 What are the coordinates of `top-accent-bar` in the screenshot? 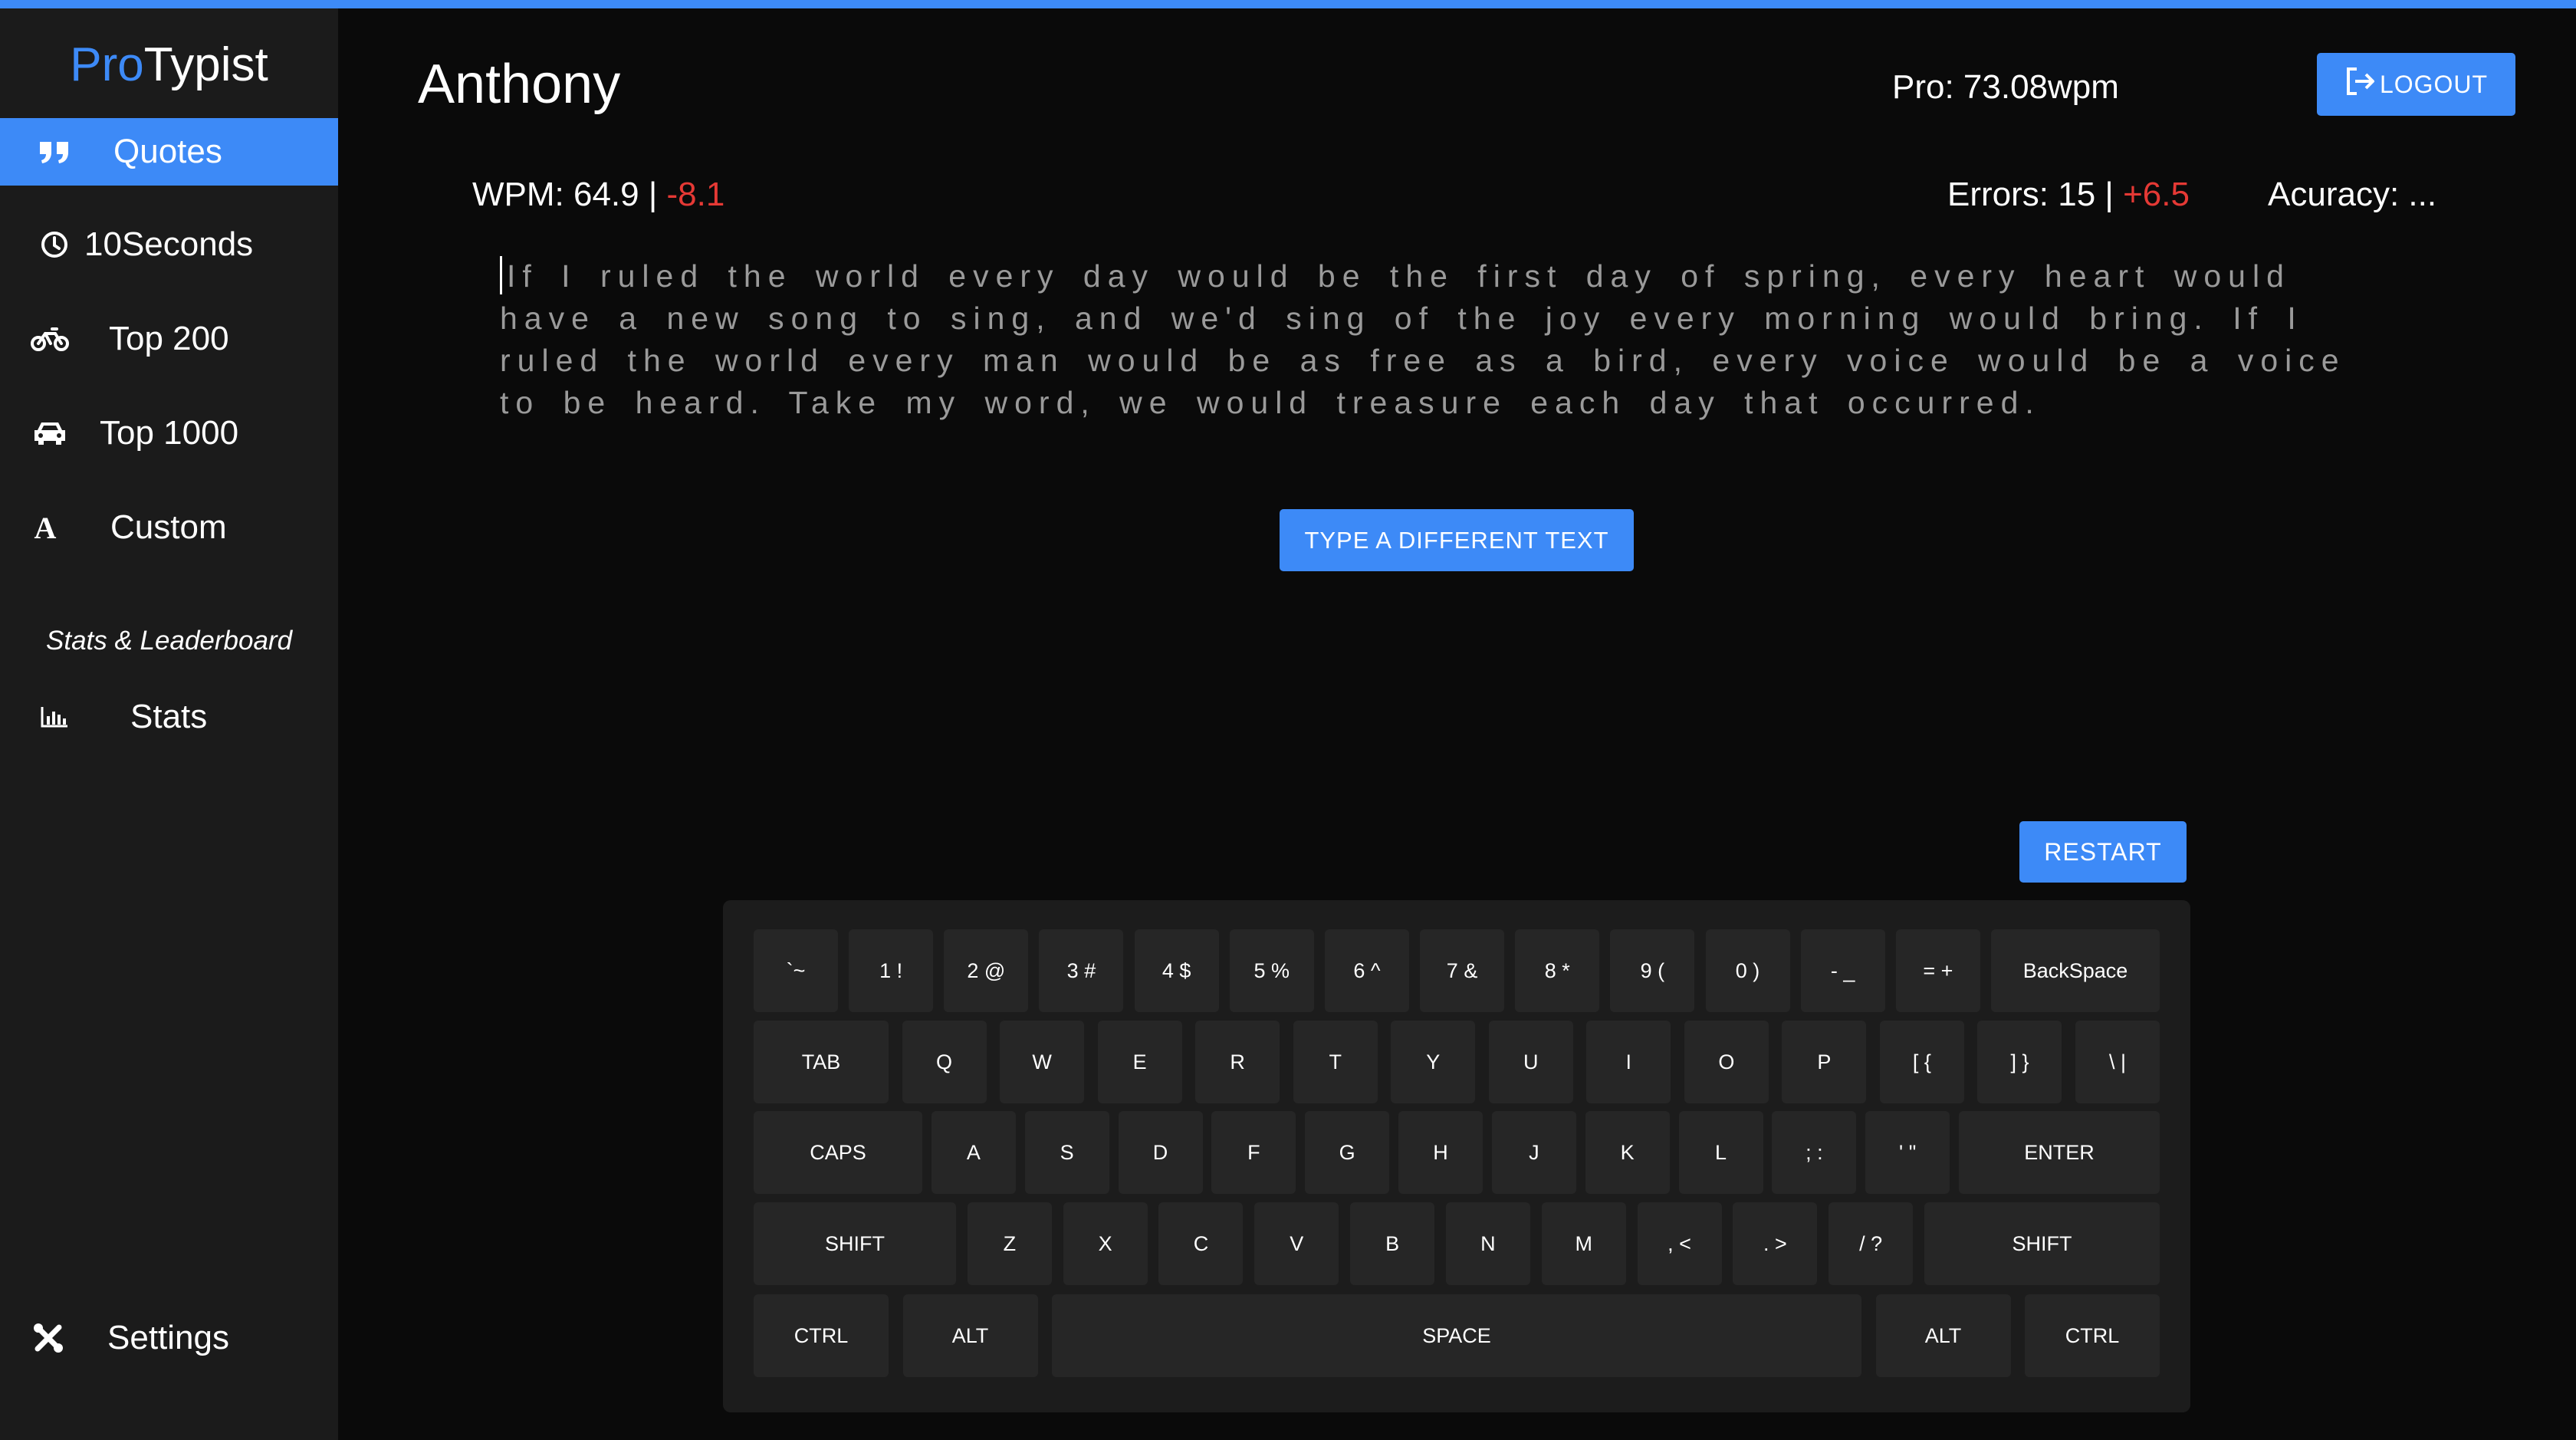 It's located at (1288, 4).